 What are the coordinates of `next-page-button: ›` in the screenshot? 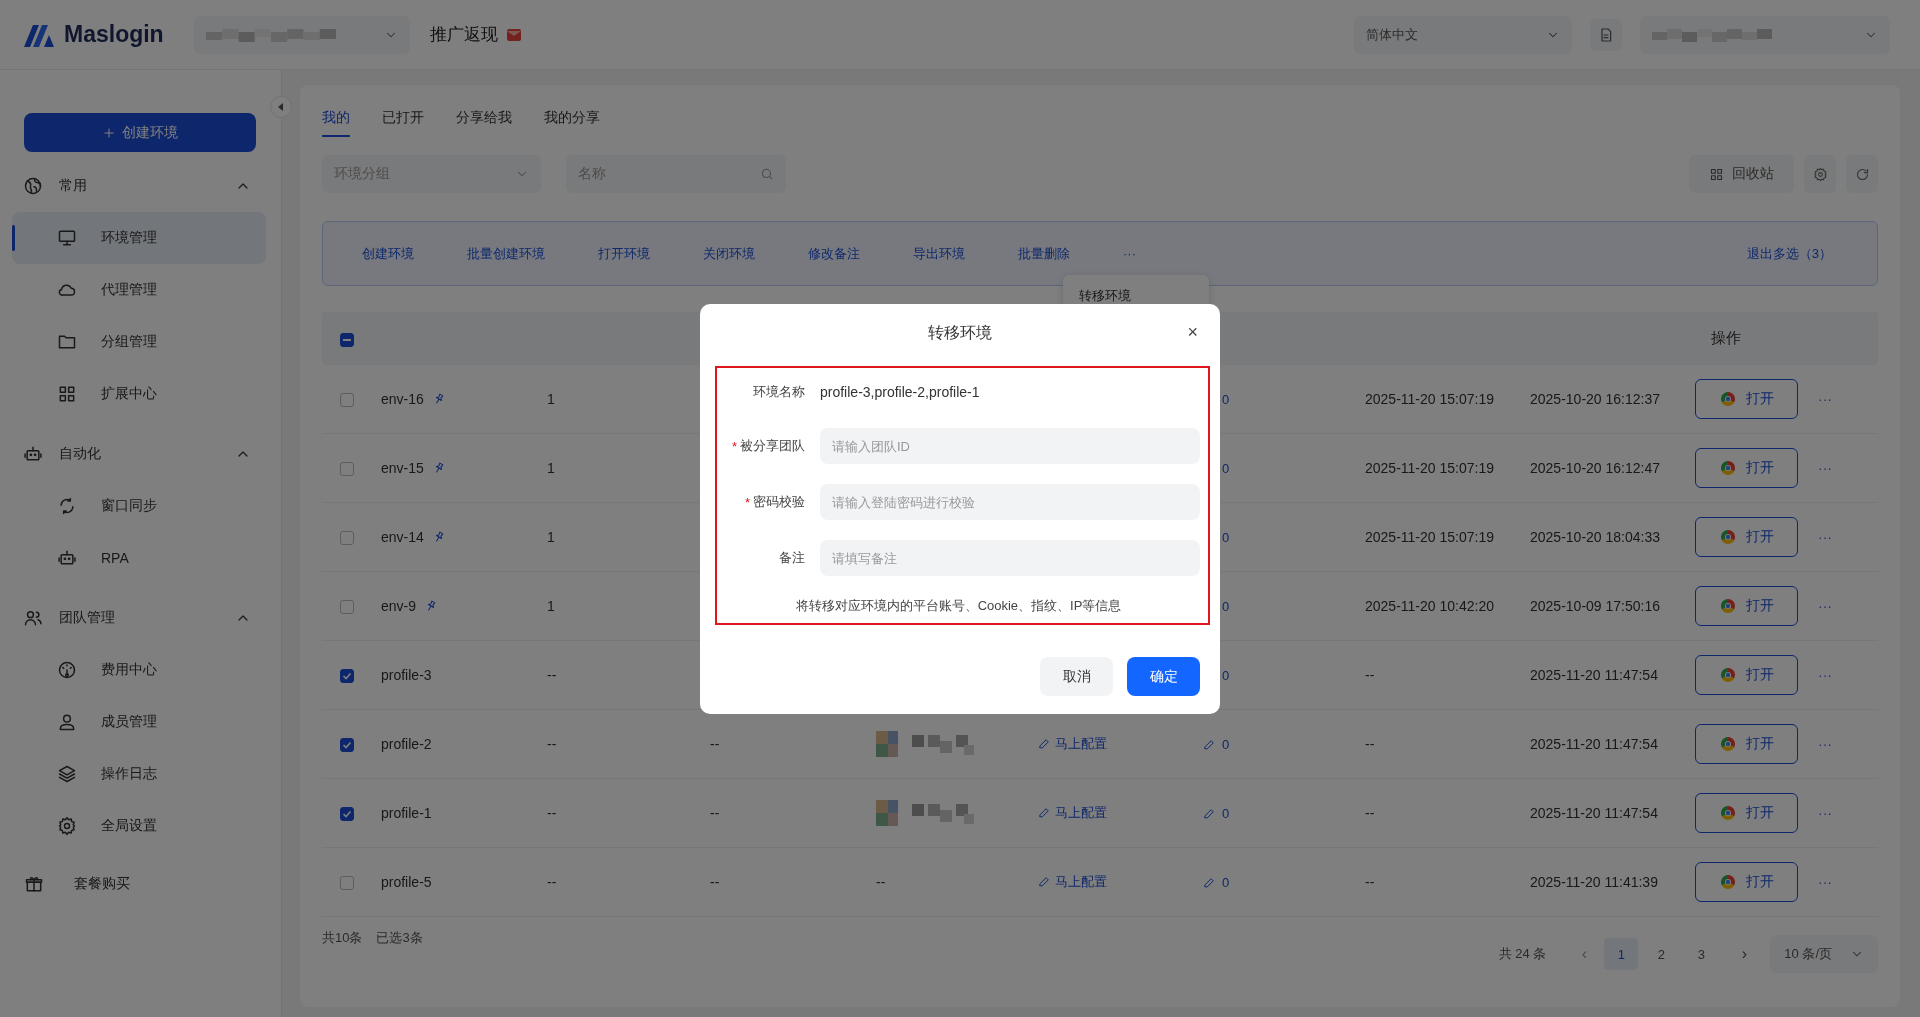 It's located at (1744, 954).